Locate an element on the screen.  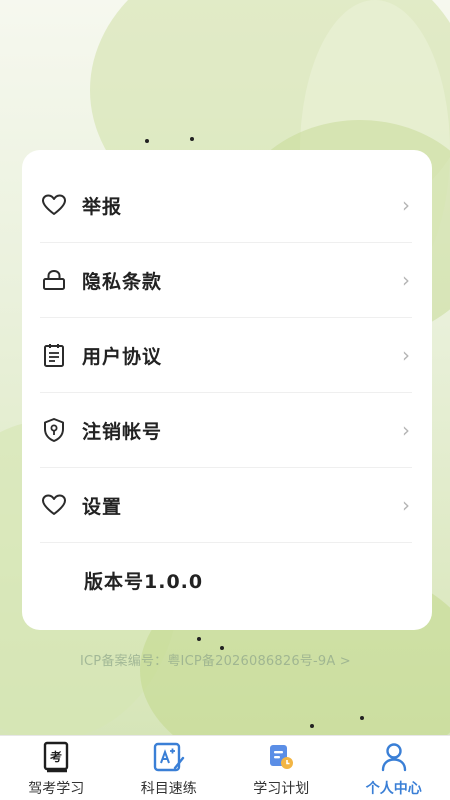
version-row: 版本号1.0.0 is located at coordinates (226, 580).